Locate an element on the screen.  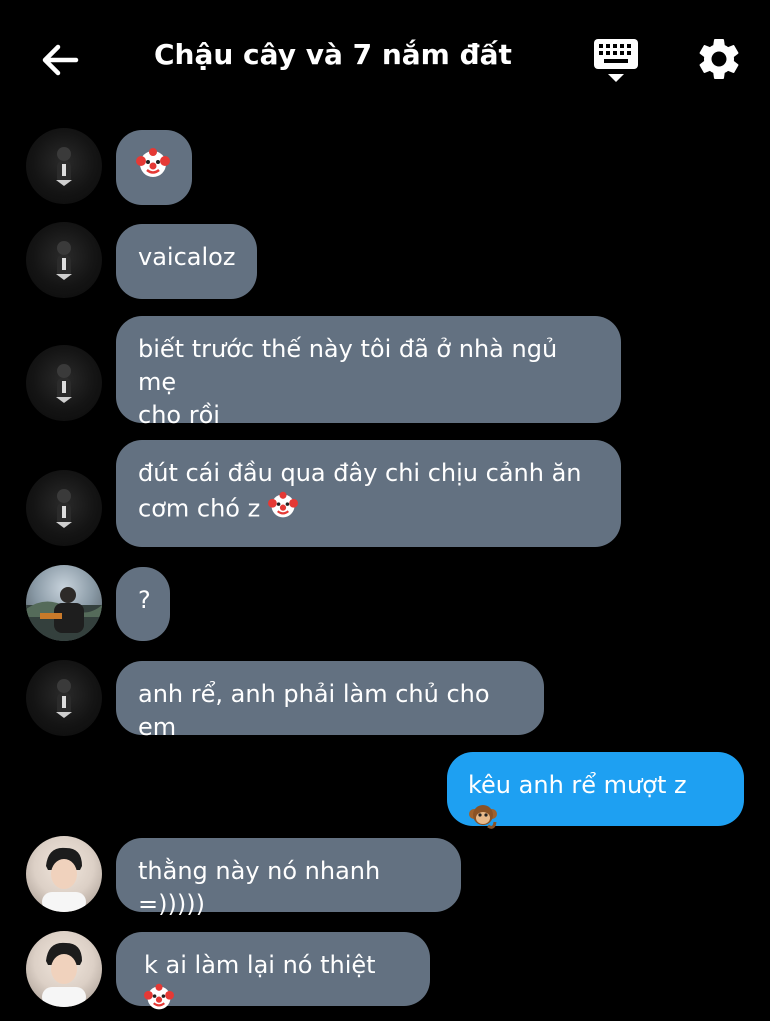
chat-title: Chậu cây và 7 nắm đất is located at coordinates (333, 54).